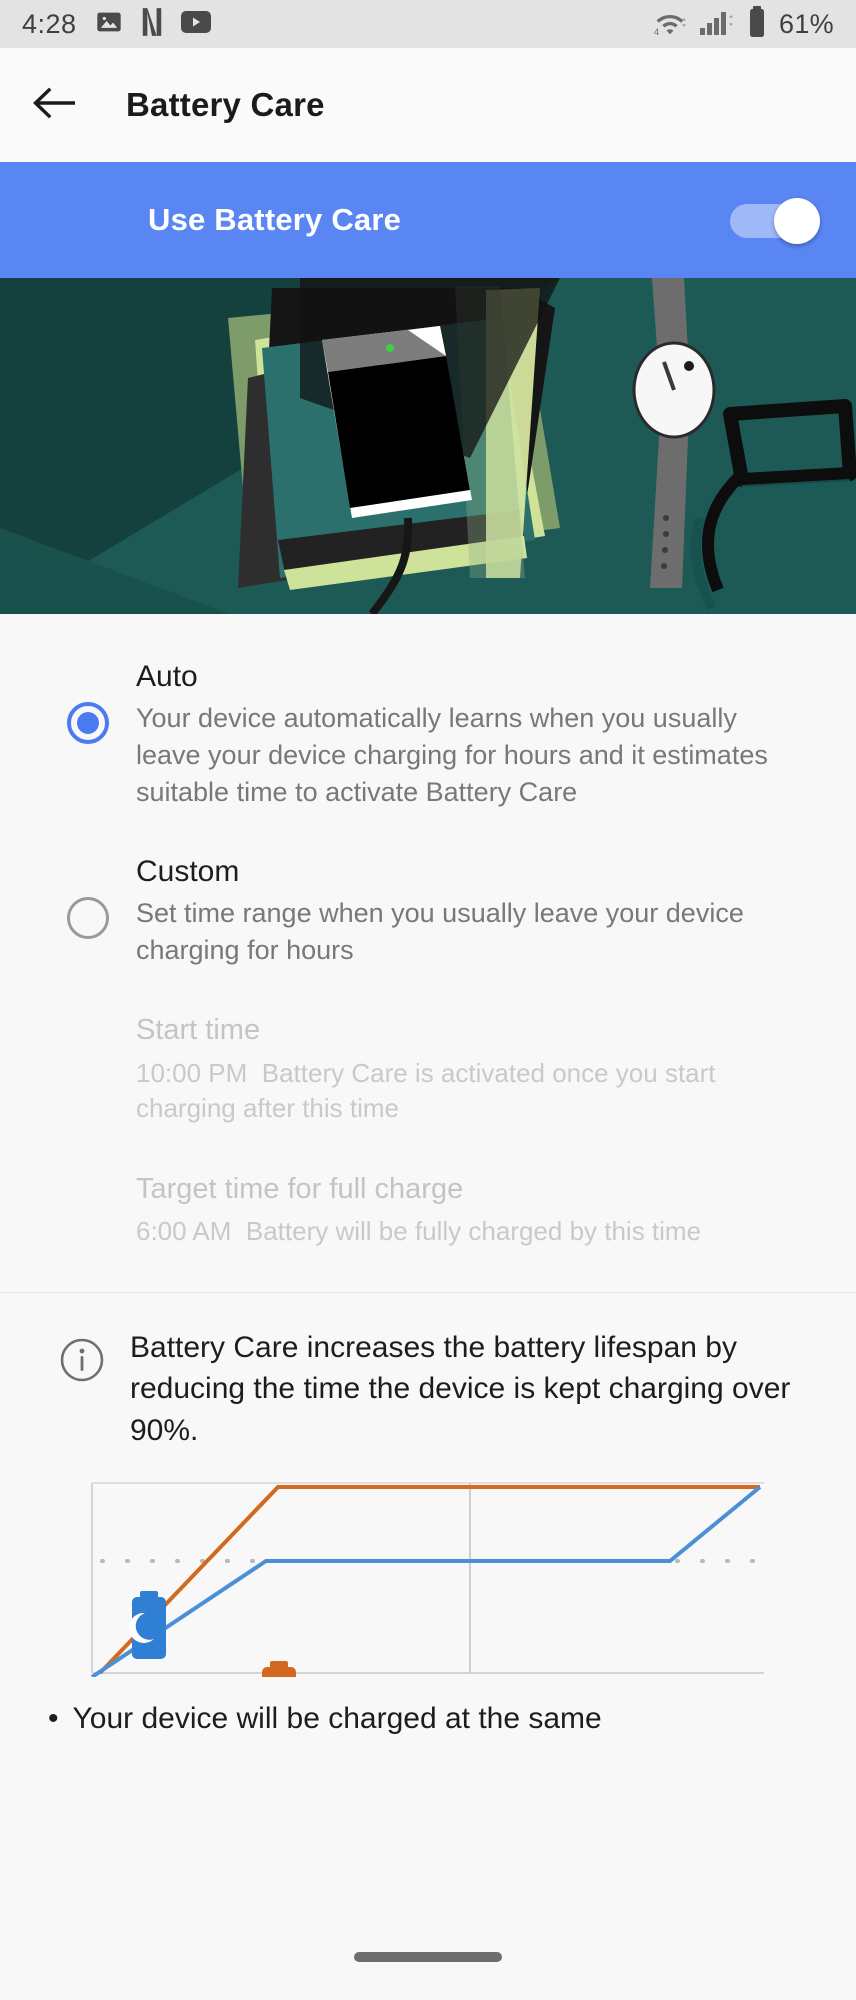 Image resolution: width=856 pixels, height=2000 pixels. Describe the element at coordinates (147, 1625) in the screenshot. I see `battery-moon-icon` at that location.